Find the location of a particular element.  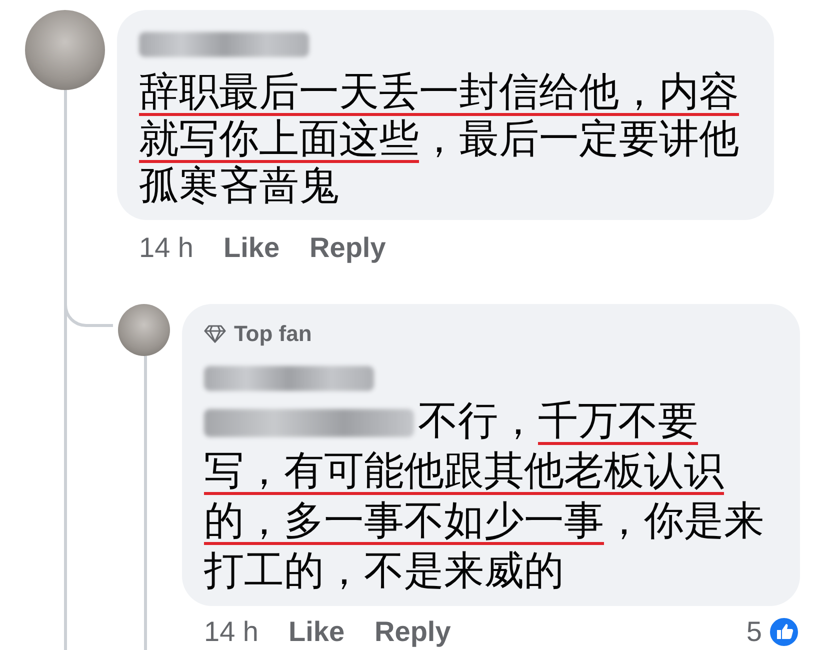

like-reaction-icon is located at coordinates (784, 632).